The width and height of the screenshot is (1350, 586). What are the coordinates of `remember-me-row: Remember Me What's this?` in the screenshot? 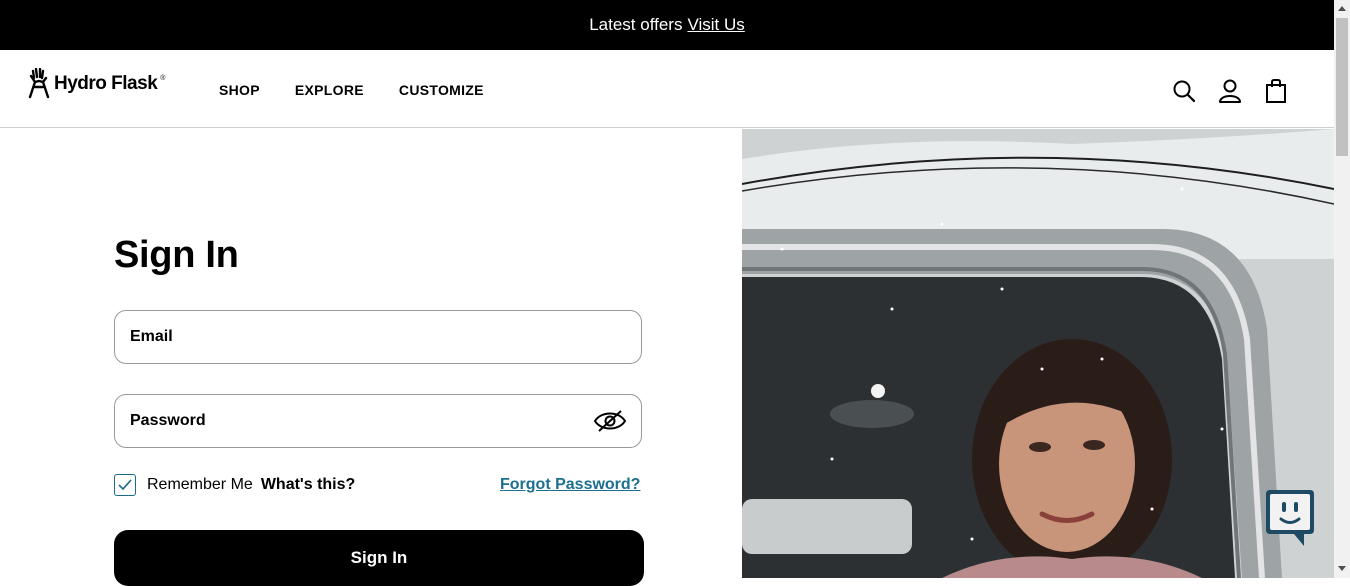 It's located at (234, 485).